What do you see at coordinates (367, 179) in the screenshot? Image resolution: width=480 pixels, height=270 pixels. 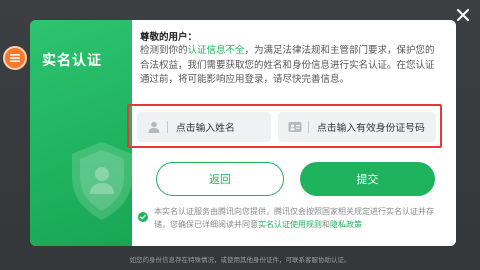 I see `submit-button: 提交` at bounding box center [367, 179].